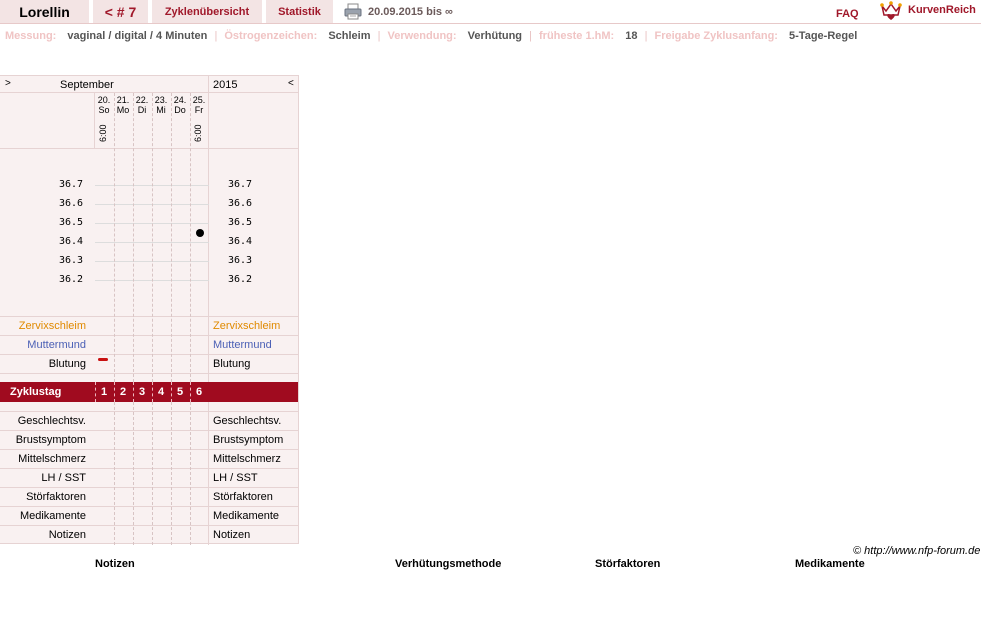  Describe the element at coordinates (123, 100) in the screenshot. I see `day-date: 21.` at that location.